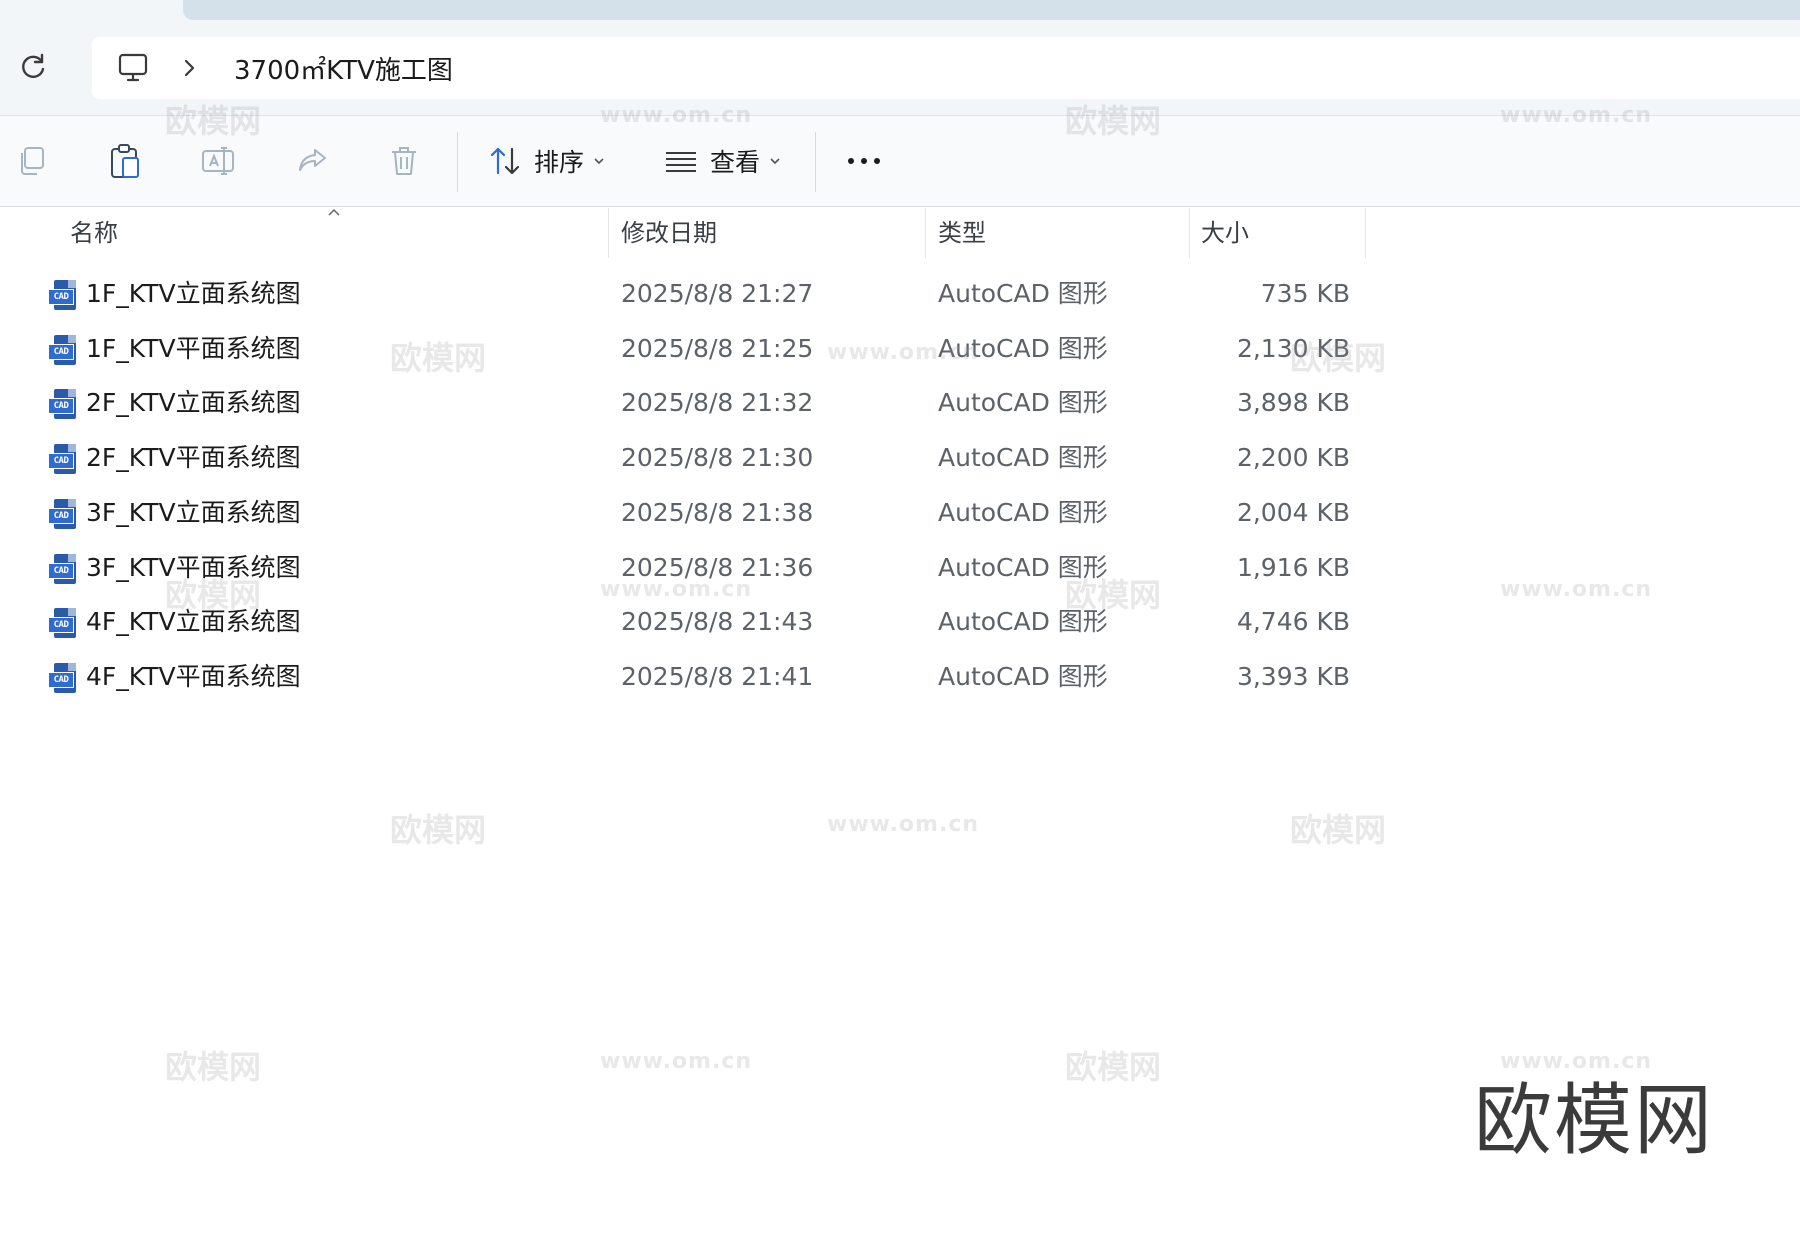 Image resolution: width=1800 pixels, height=1255 pixels. I want to click on rename-icon, so click(218, 161).